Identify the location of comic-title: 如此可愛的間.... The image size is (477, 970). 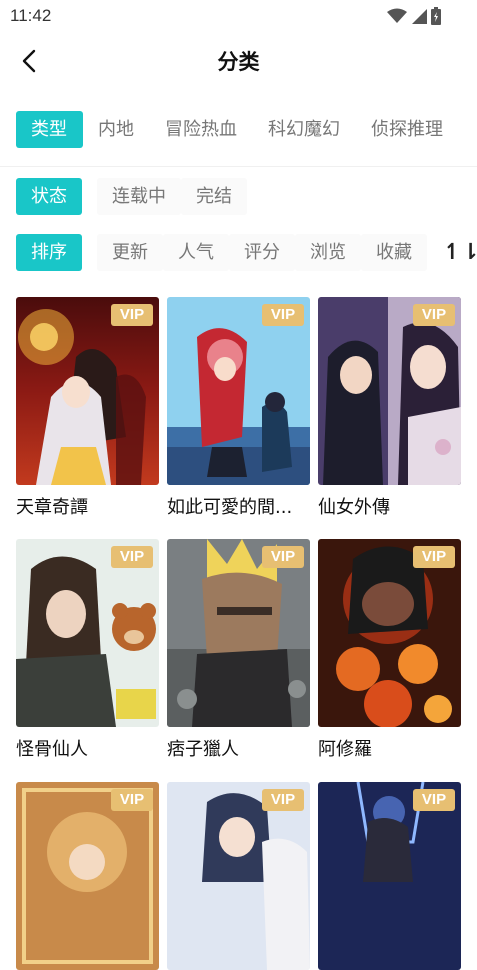
(230, 507).